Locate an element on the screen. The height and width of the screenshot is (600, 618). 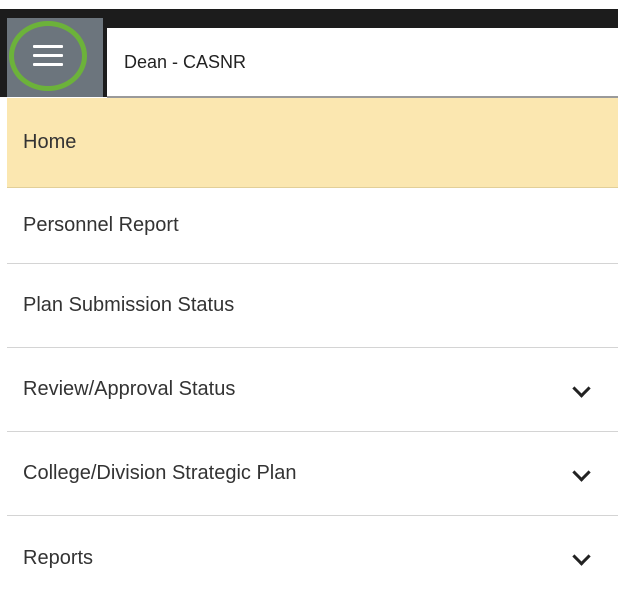
hamburger-menu-icon is located at coordinates (48, 55).